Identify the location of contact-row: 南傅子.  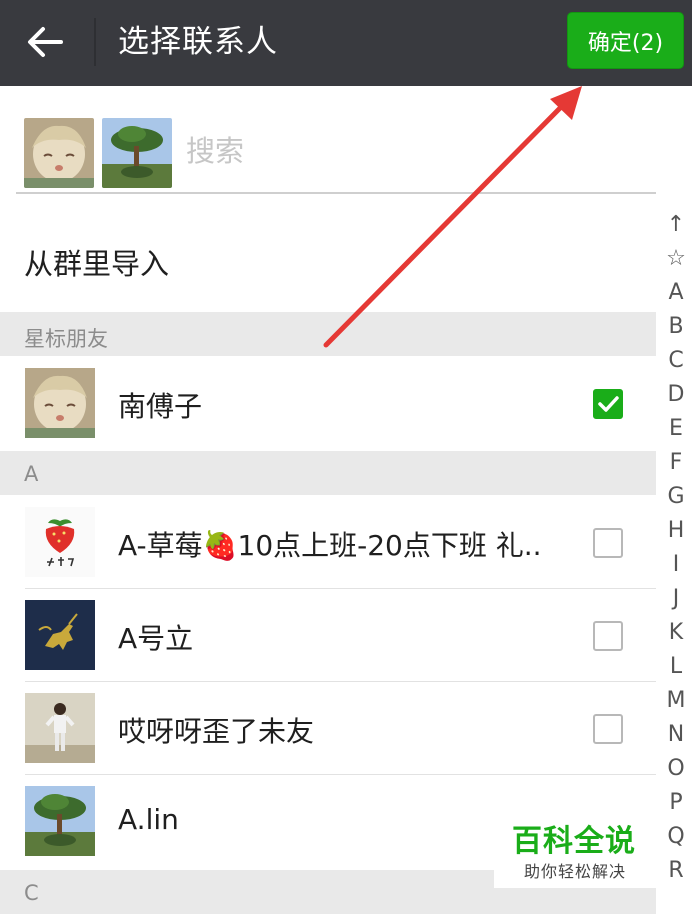
(328, 403).